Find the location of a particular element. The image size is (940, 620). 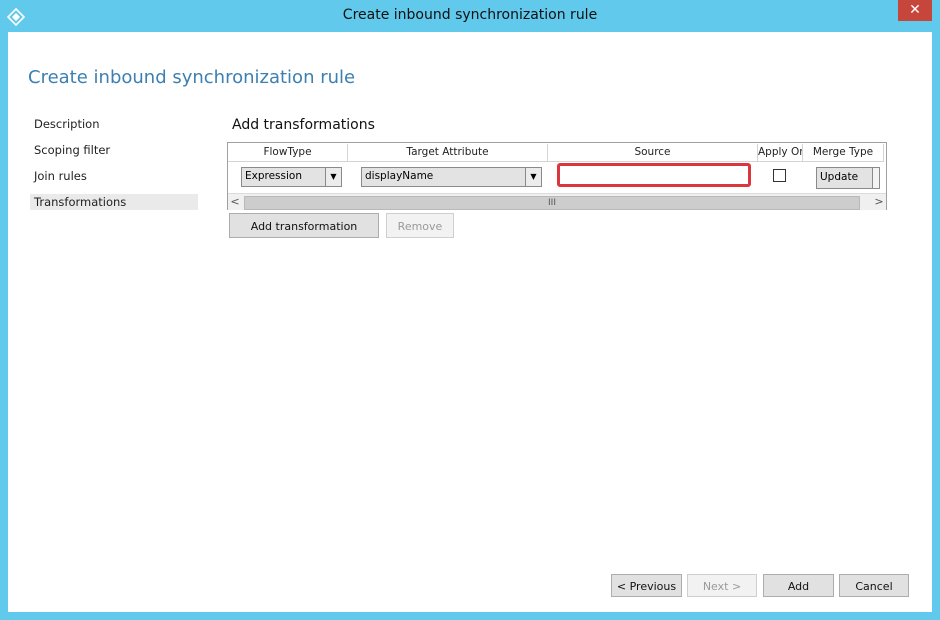

target-attribute-value: displayName is located at coordinates (399, 176).